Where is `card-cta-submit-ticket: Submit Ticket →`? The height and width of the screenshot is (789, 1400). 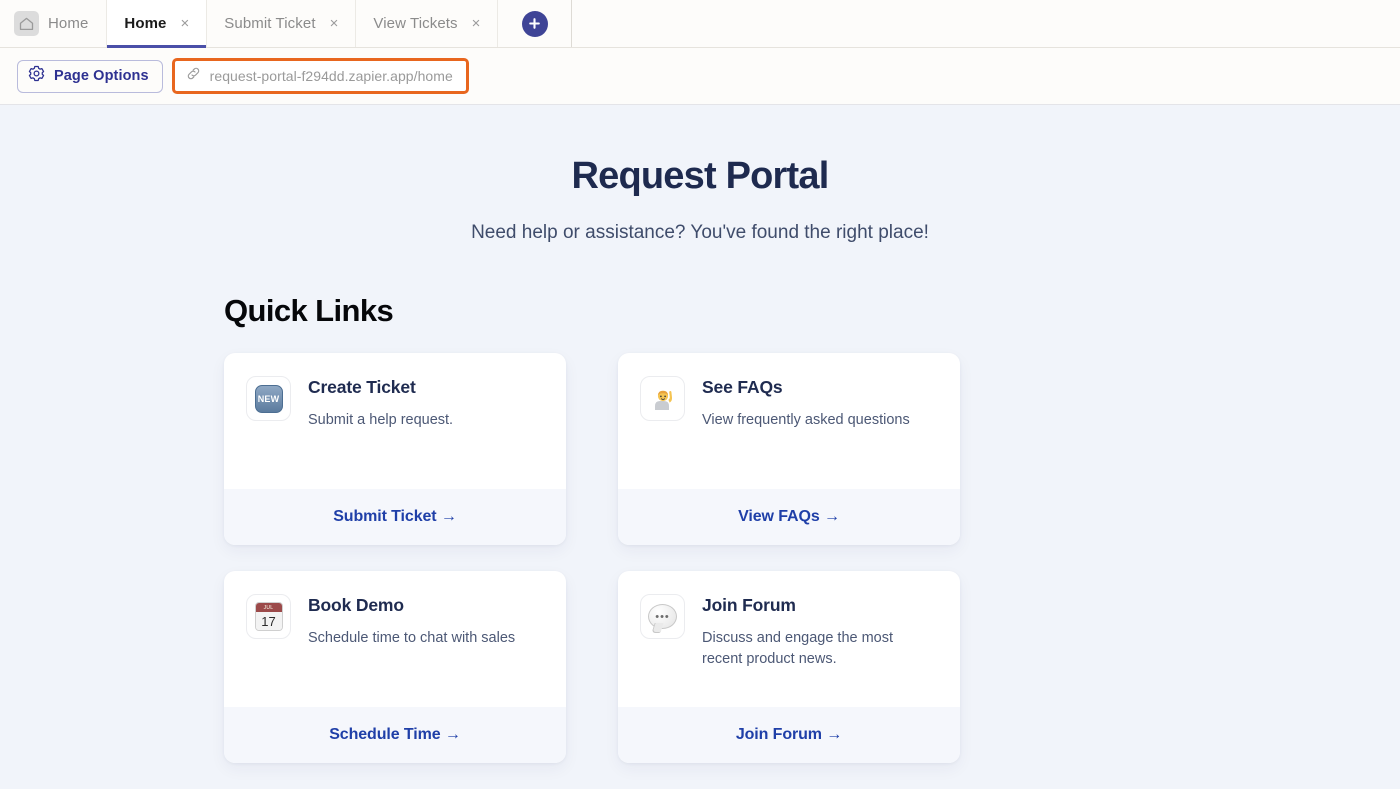
card-cta-submit-ticket: Submit Ticket → is located at coordinates (395, 517).